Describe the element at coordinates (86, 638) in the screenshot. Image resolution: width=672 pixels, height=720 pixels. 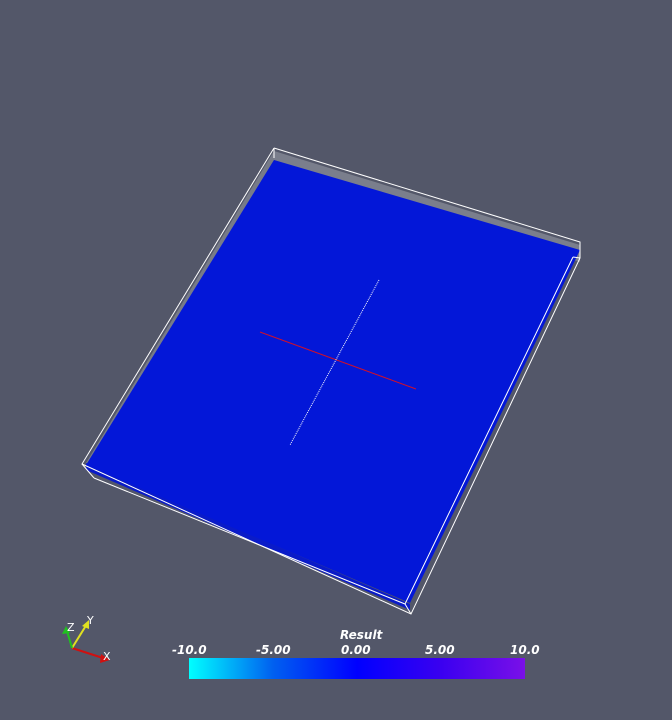
I see `orientation-axes-widget: X Y Z` at that location.